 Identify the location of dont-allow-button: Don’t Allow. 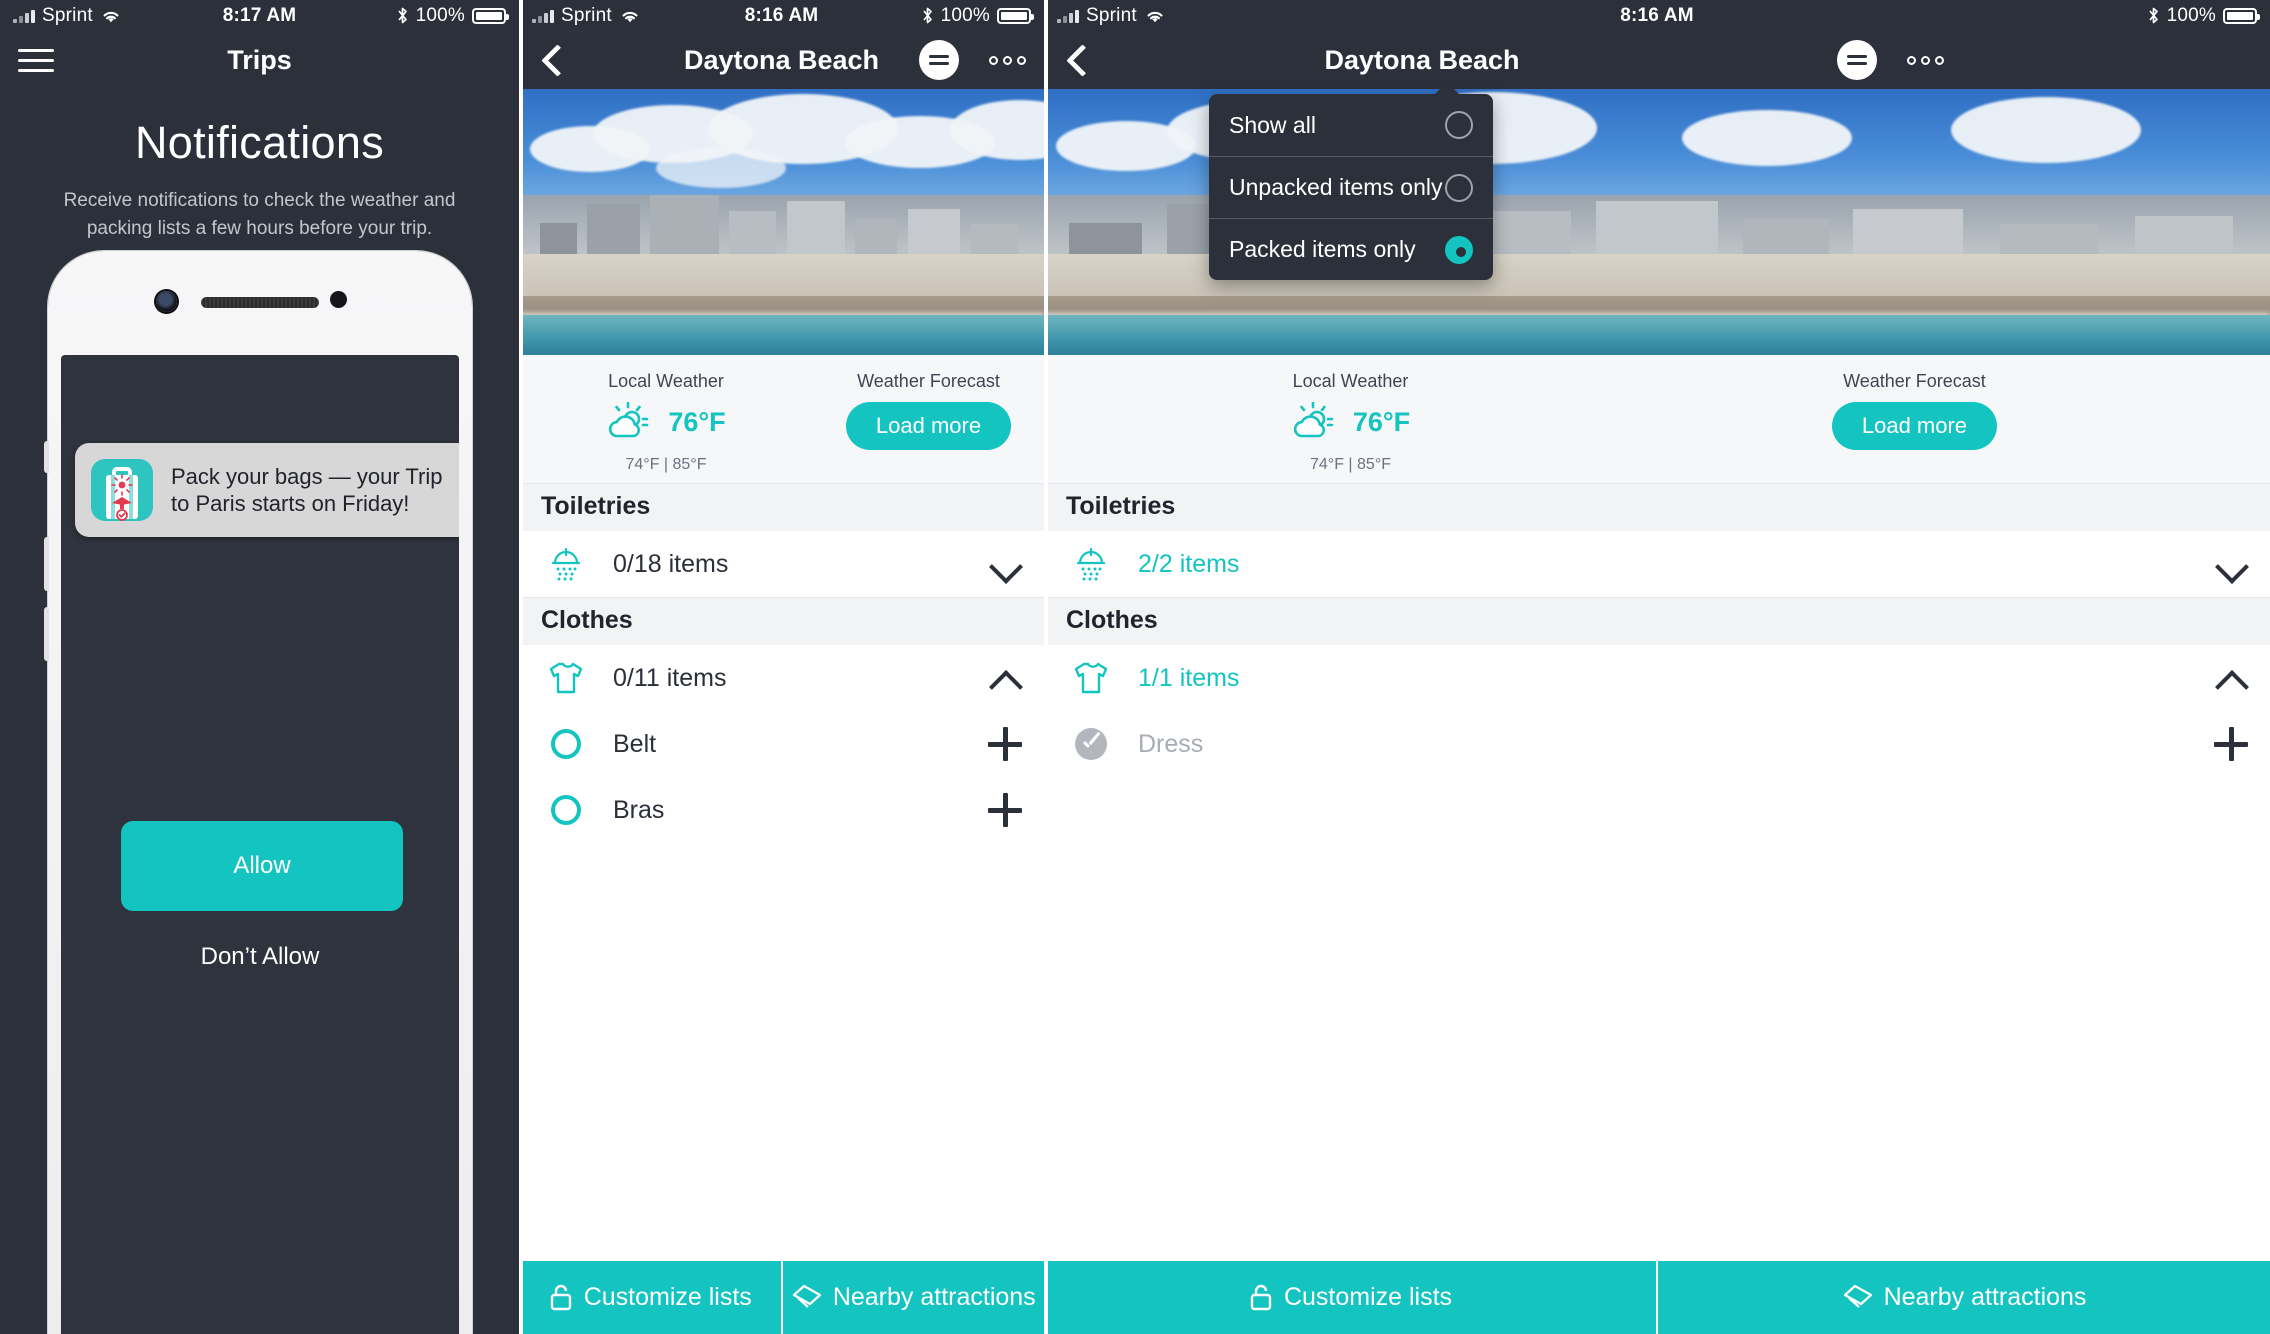
(260, 957).